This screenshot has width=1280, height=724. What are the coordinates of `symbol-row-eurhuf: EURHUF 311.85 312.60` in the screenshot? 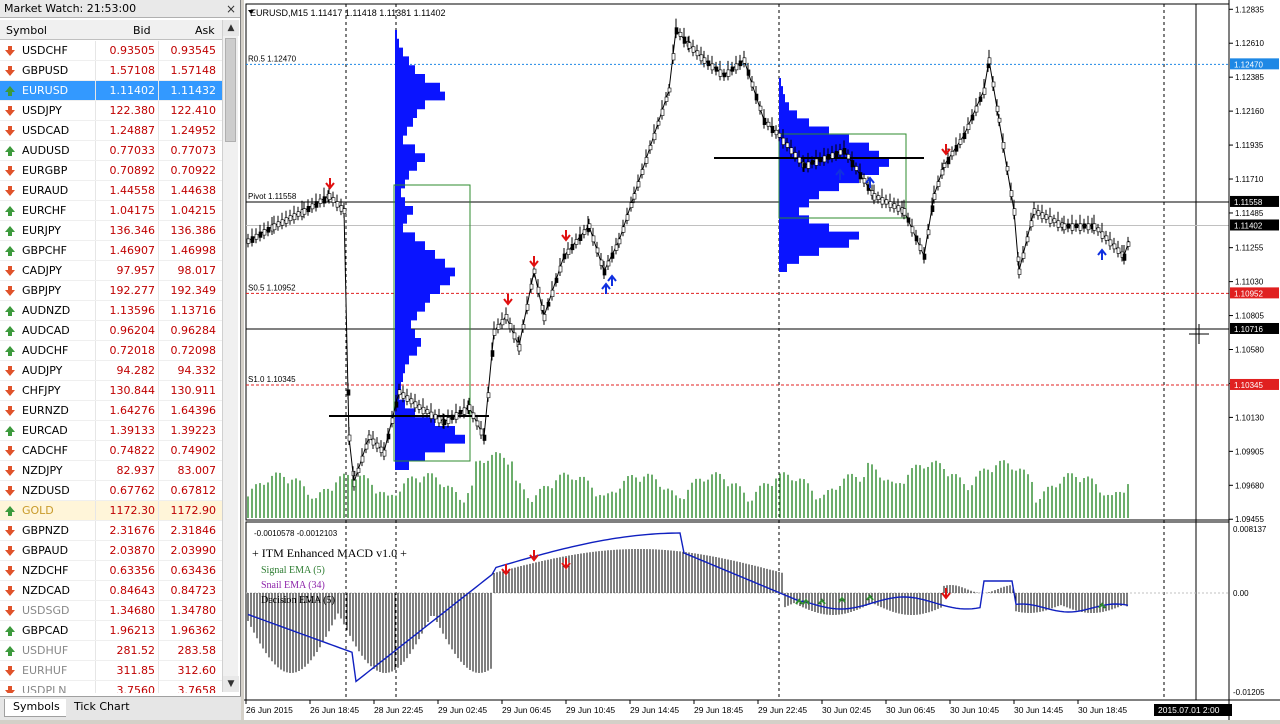 It's located at (111, 671).